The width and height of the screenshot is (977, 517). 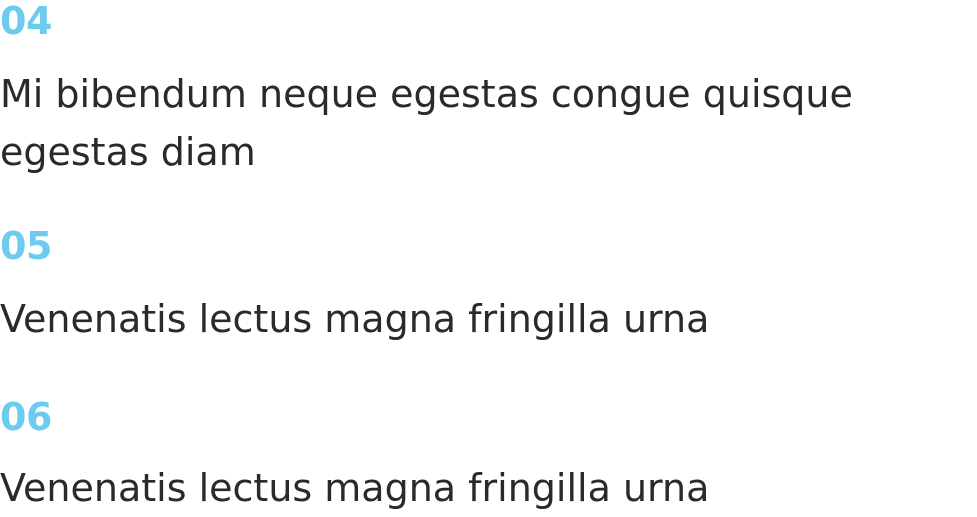 What do you see at coordinates (26, 246) in the screenshot?
I see `item-number: 05` at bounding box center [26, 246].